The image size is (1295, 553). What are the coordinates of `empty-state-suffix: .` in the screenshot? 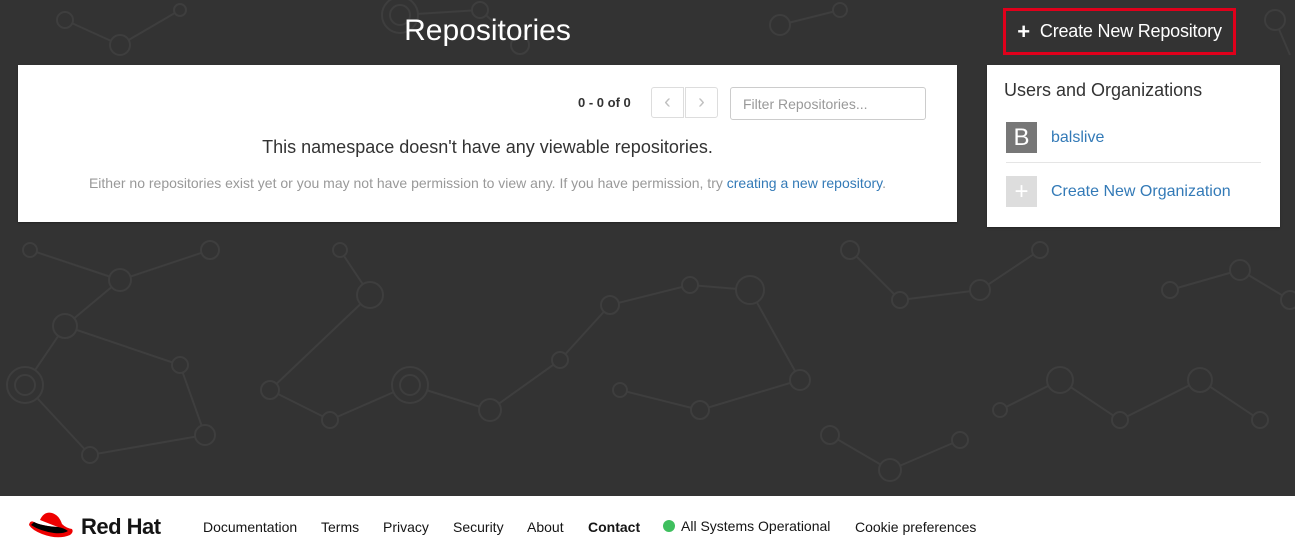 It's located at (884, 183).